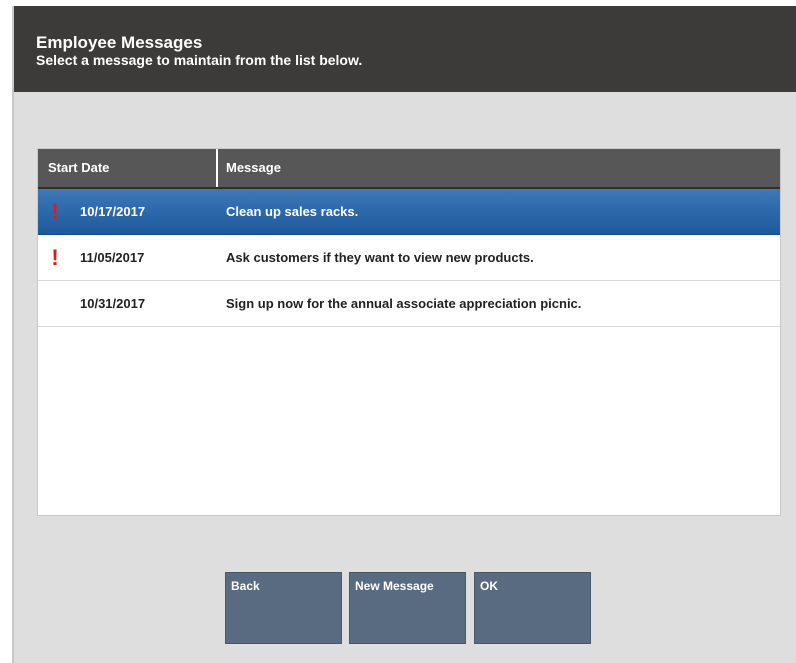  I want to click on new-message-button: New Message, so click(407, 608).